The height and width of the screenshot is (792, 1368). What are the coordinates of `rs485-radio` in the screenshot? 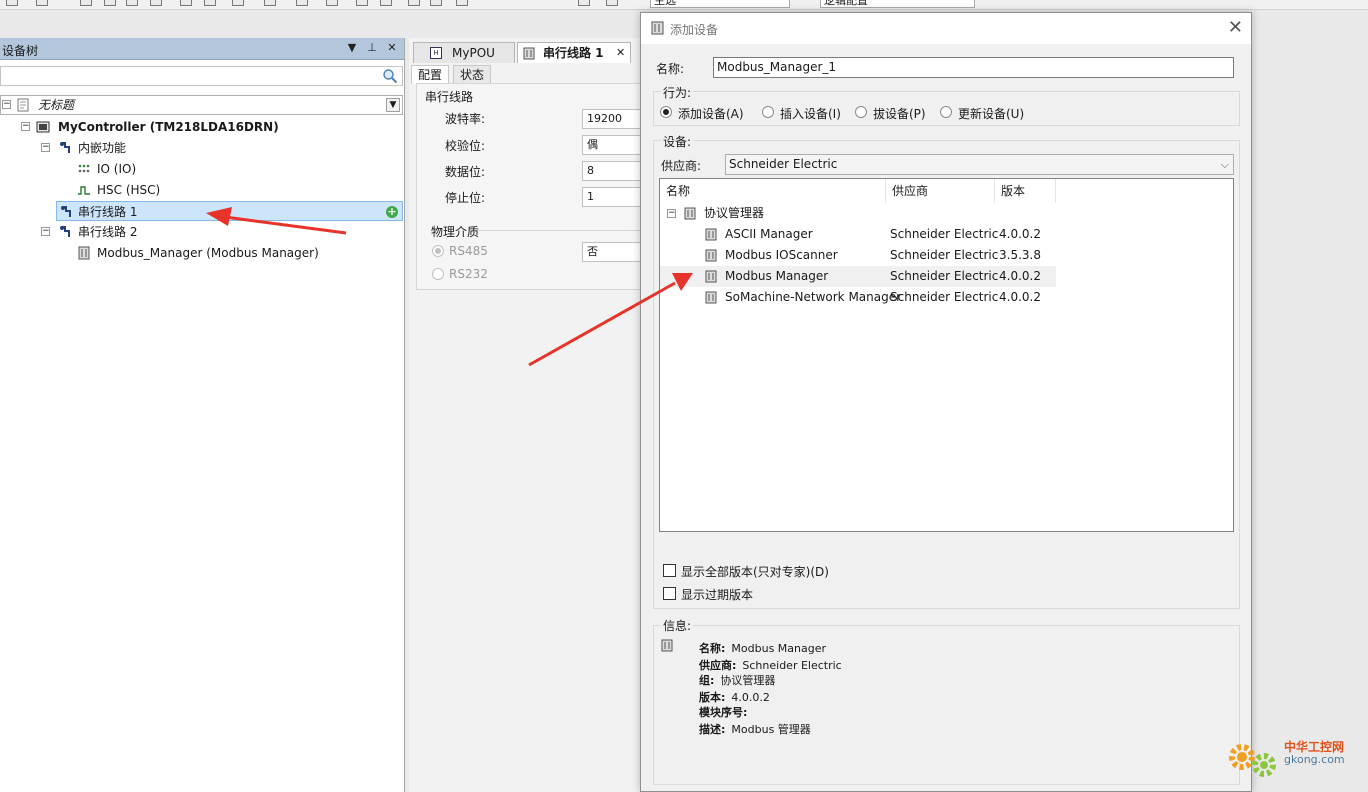 It's located at (438, 251).